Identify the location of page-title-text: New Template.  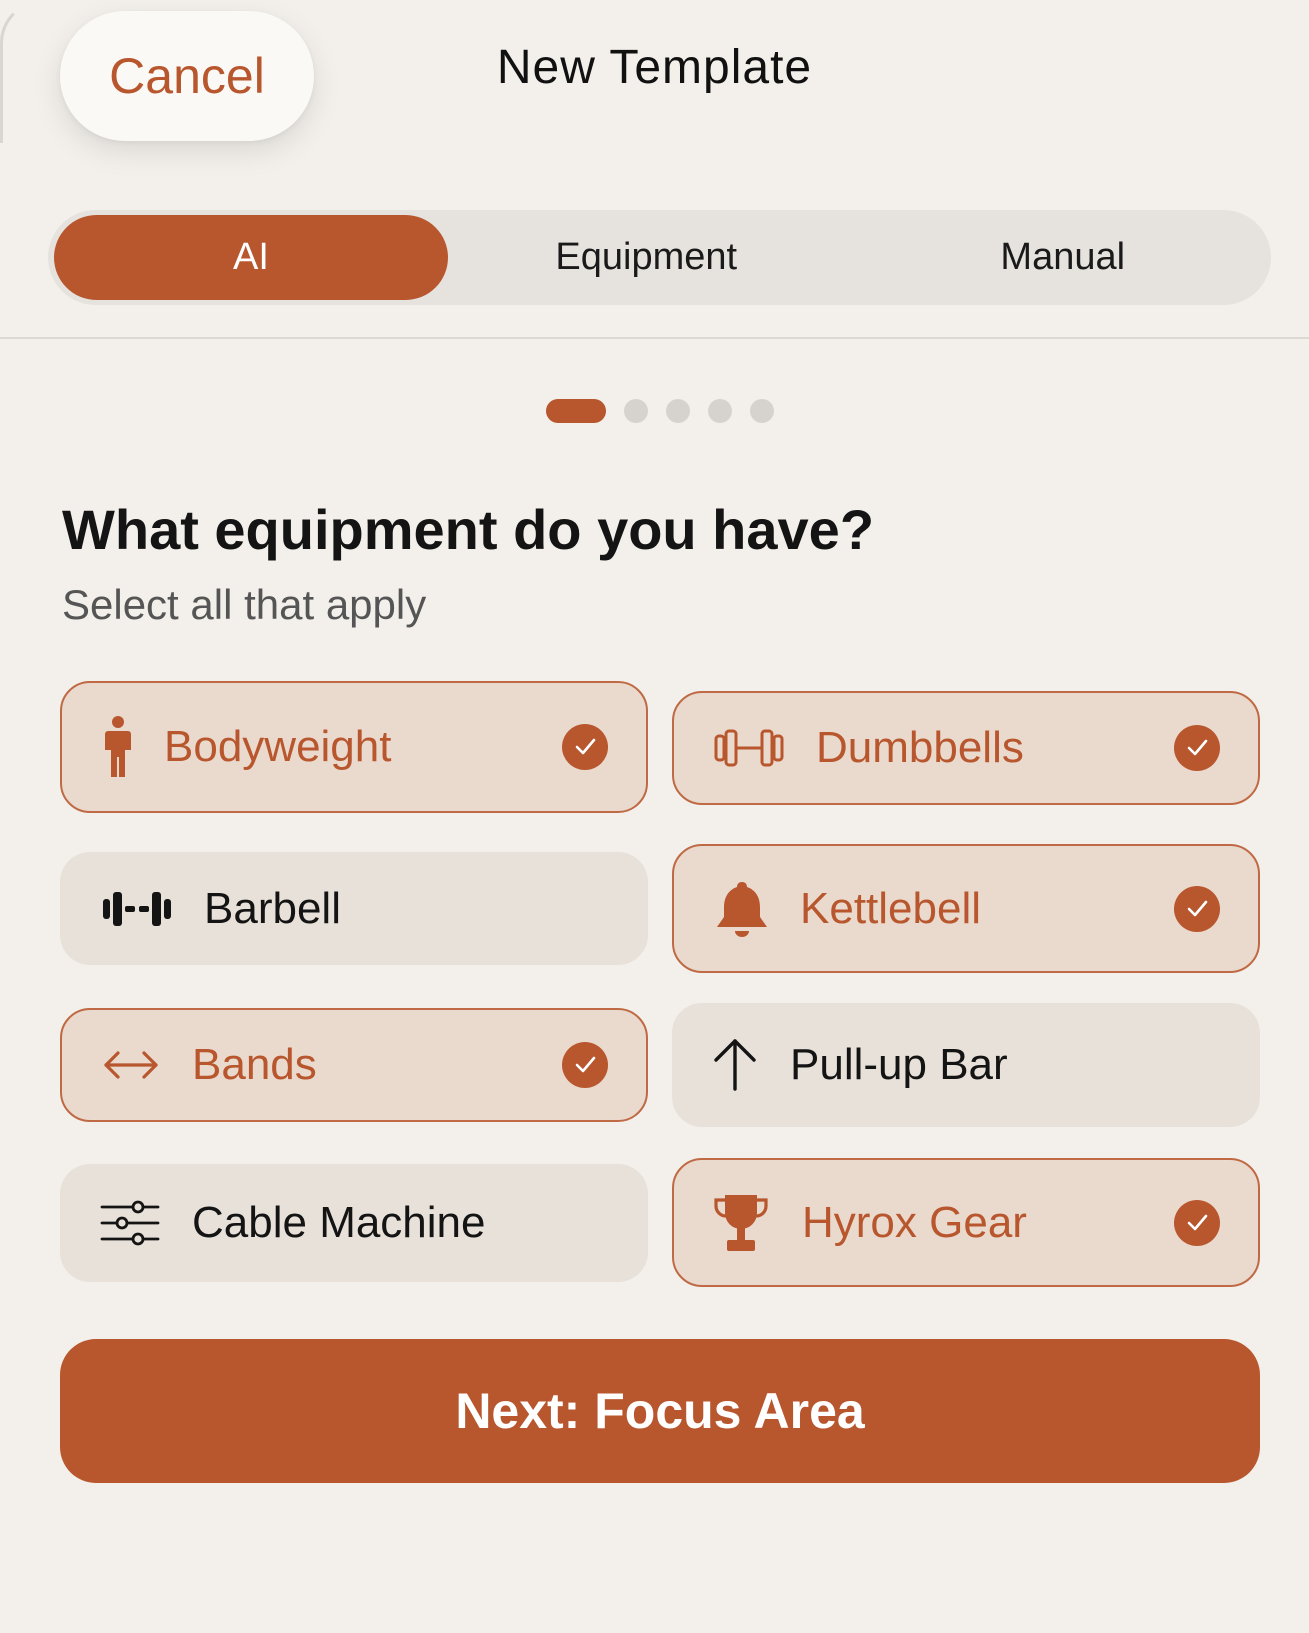
(654, 67).